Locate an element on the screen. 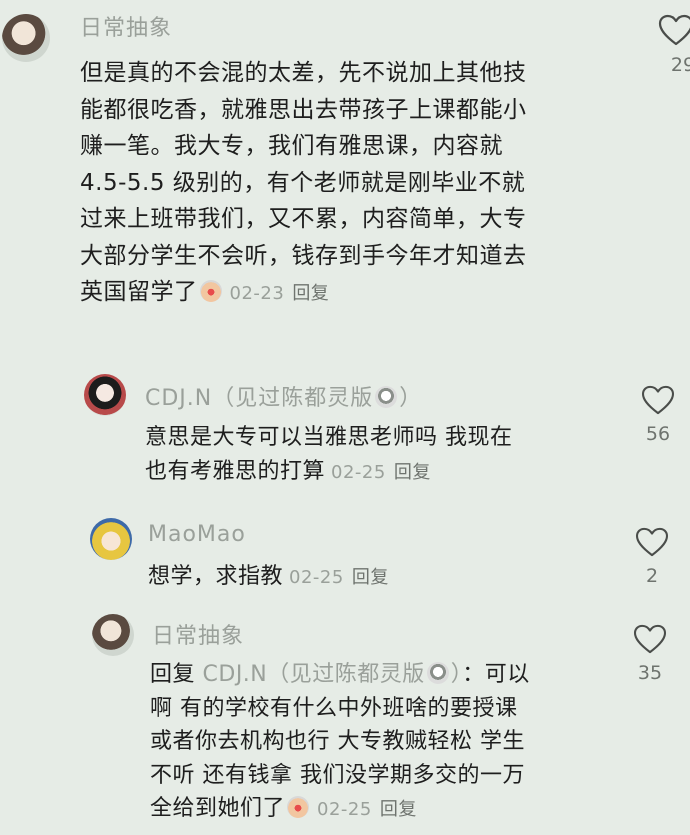  comment-line: 赚一笔。我大专，我们有雅思课，内容就 is located at coordinates (291, 146).